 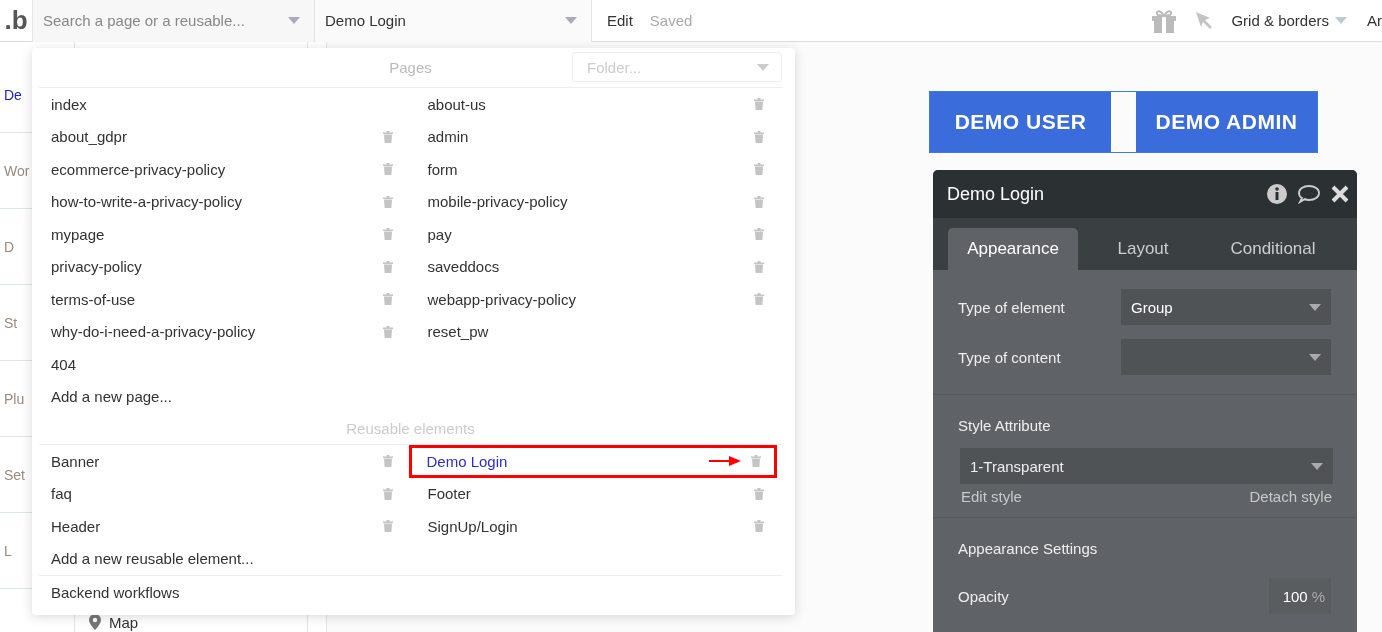 I want to click on edit-menu: Edit, so click(x=620, y=20).